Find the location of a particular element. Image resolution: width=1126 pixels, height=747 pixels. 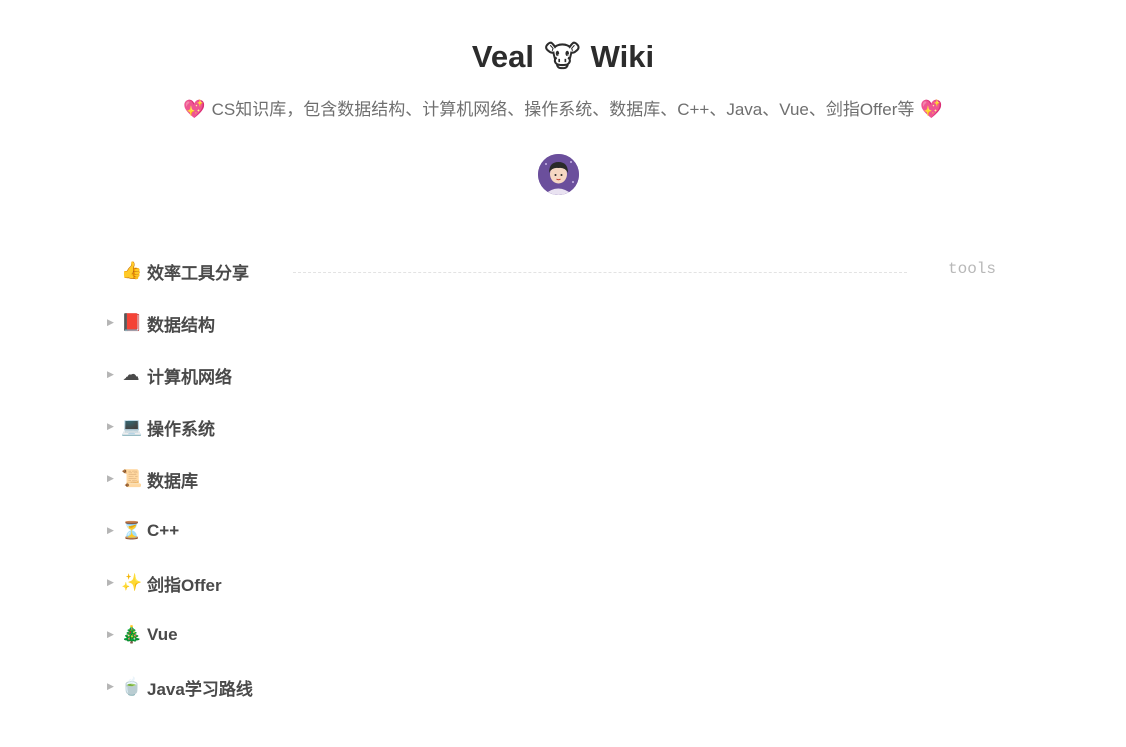

cow-icon: 🐮 is located at coordinates (562, 57).